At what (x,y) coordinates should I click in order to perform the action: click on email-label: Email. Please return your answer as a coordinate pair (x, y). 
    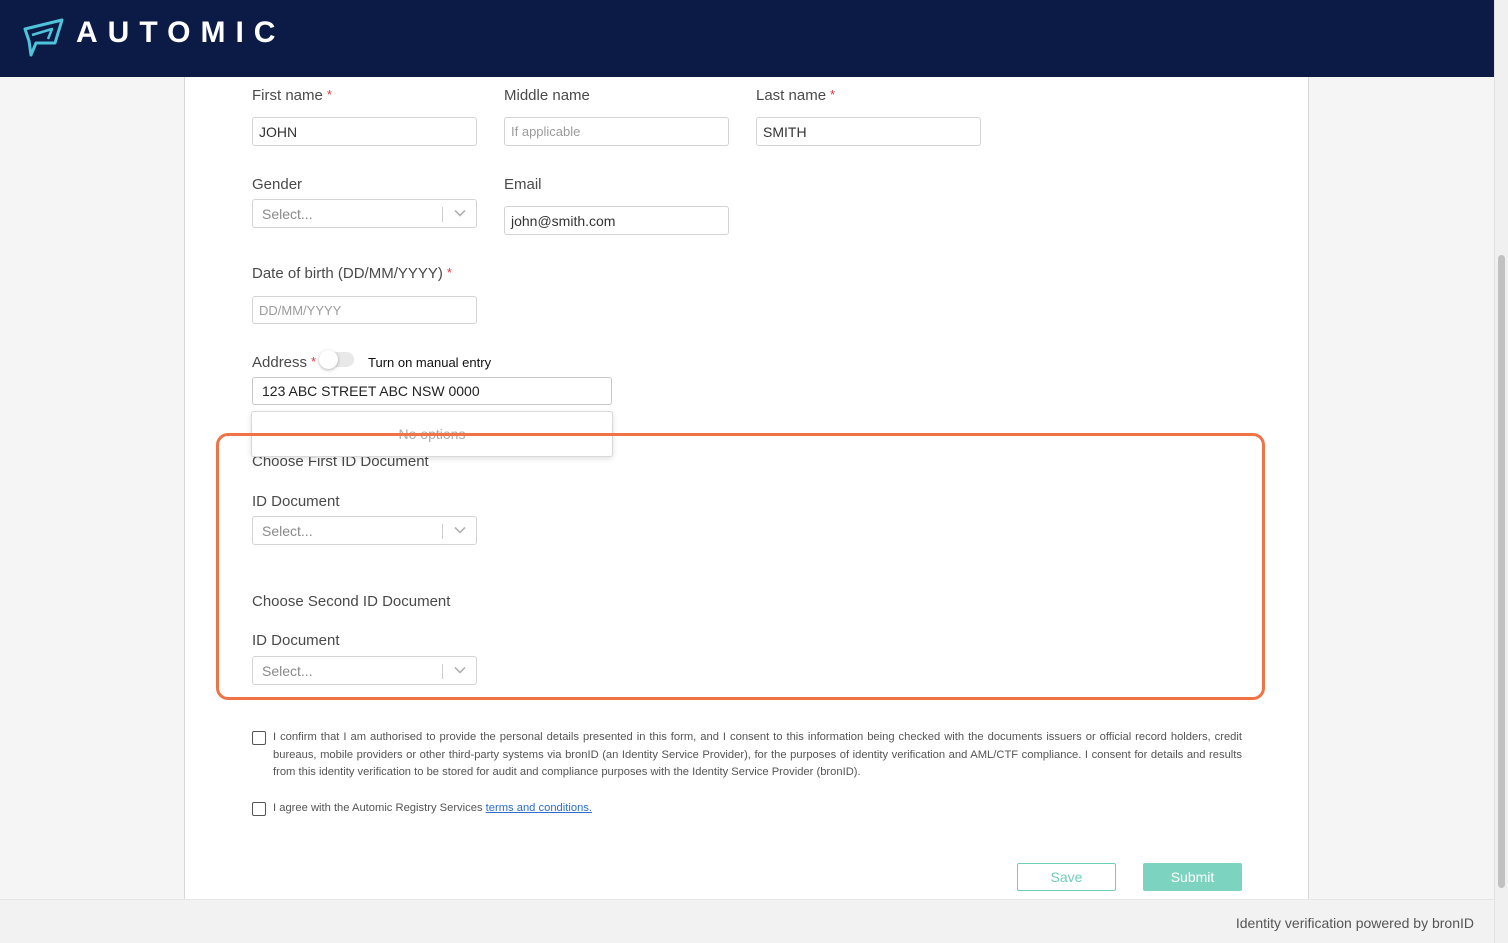
    Looking at the image, I should click on (523, 184).